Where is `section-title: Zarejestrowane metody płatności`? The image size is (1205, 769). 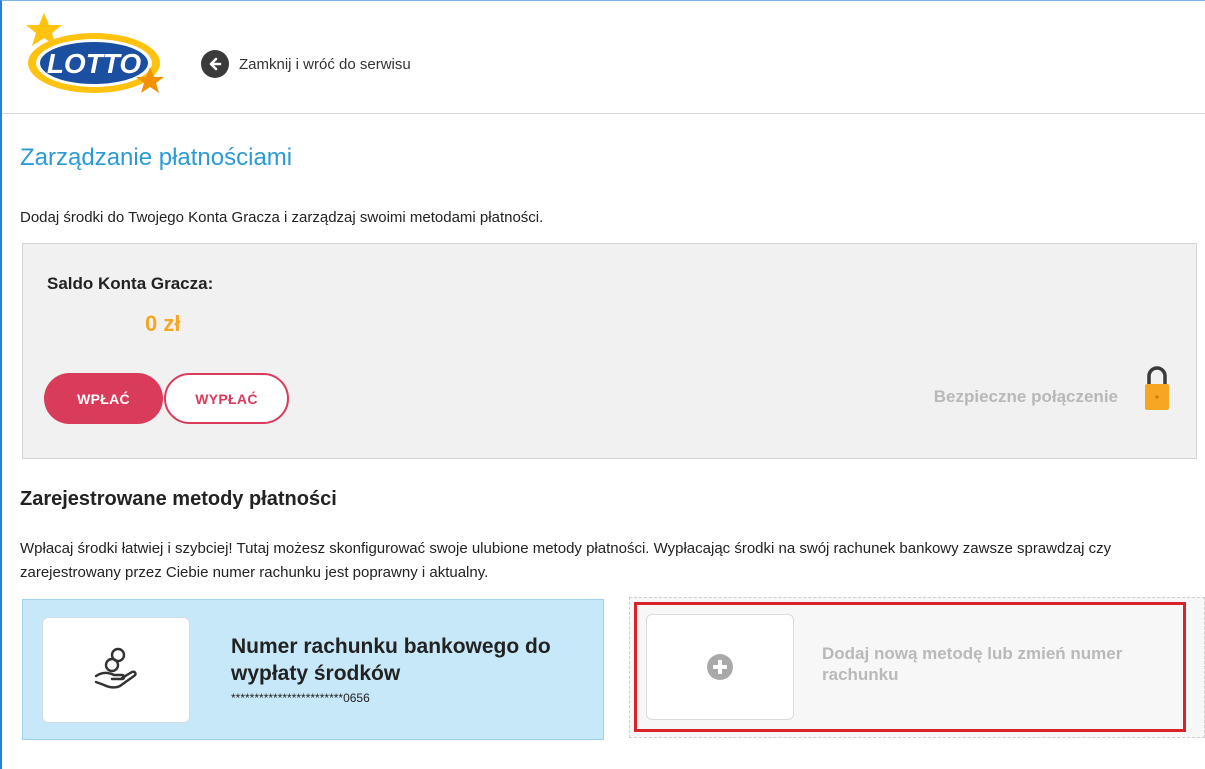
section-title: Zarejestrowane metody płatności is located at coordinates (178, 499).